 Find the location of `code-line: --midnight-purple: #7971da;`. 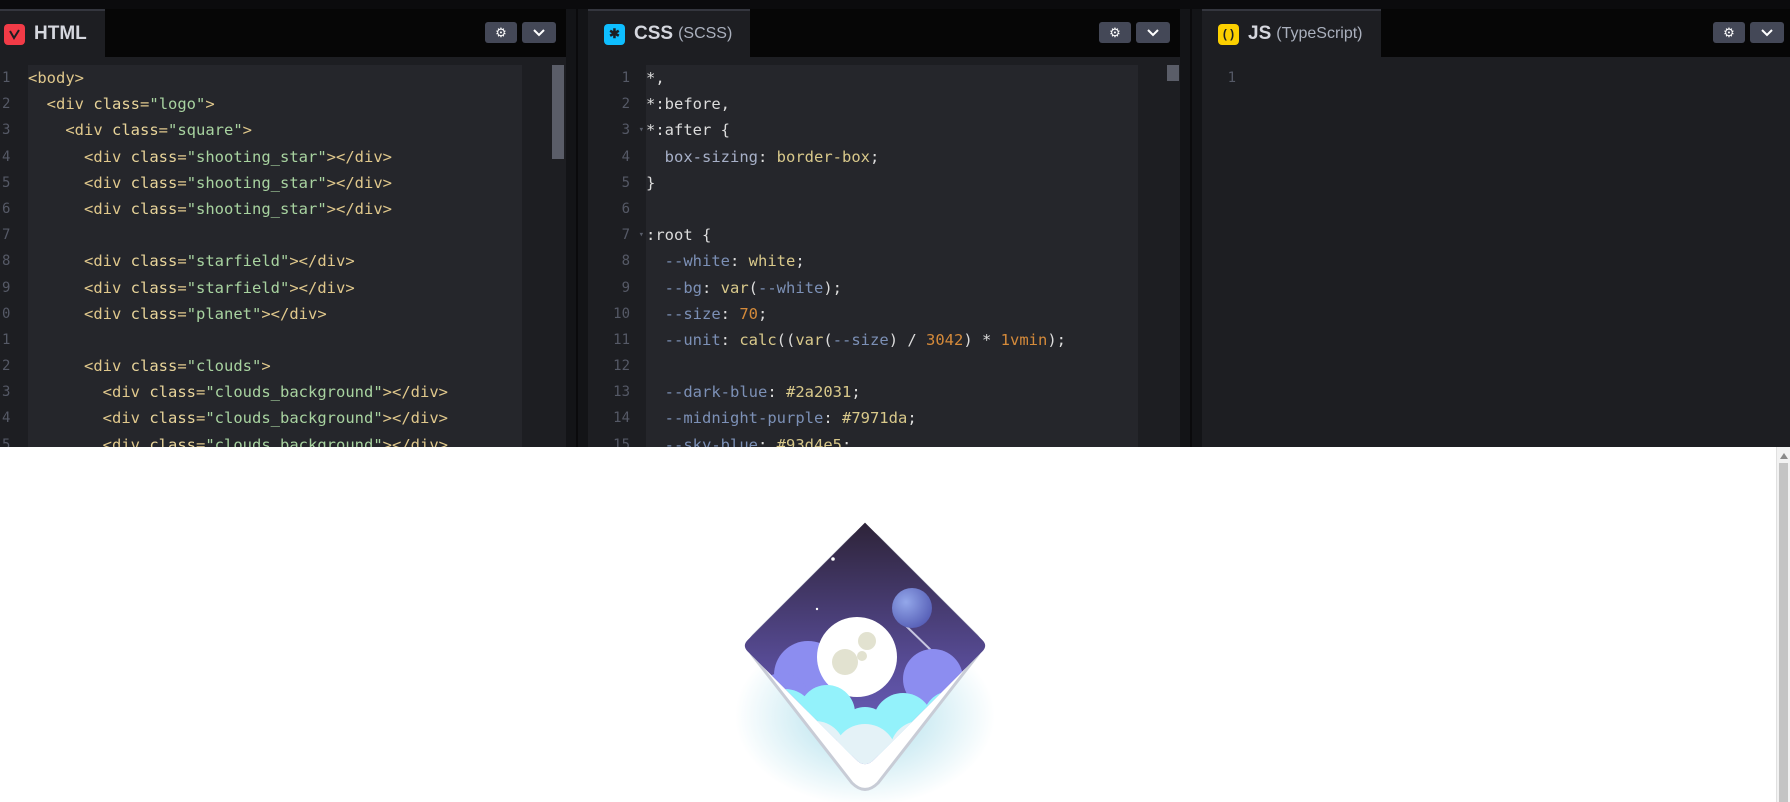

code-line: --midnight-purple: #7971da; is located at coordinates (892, 418).